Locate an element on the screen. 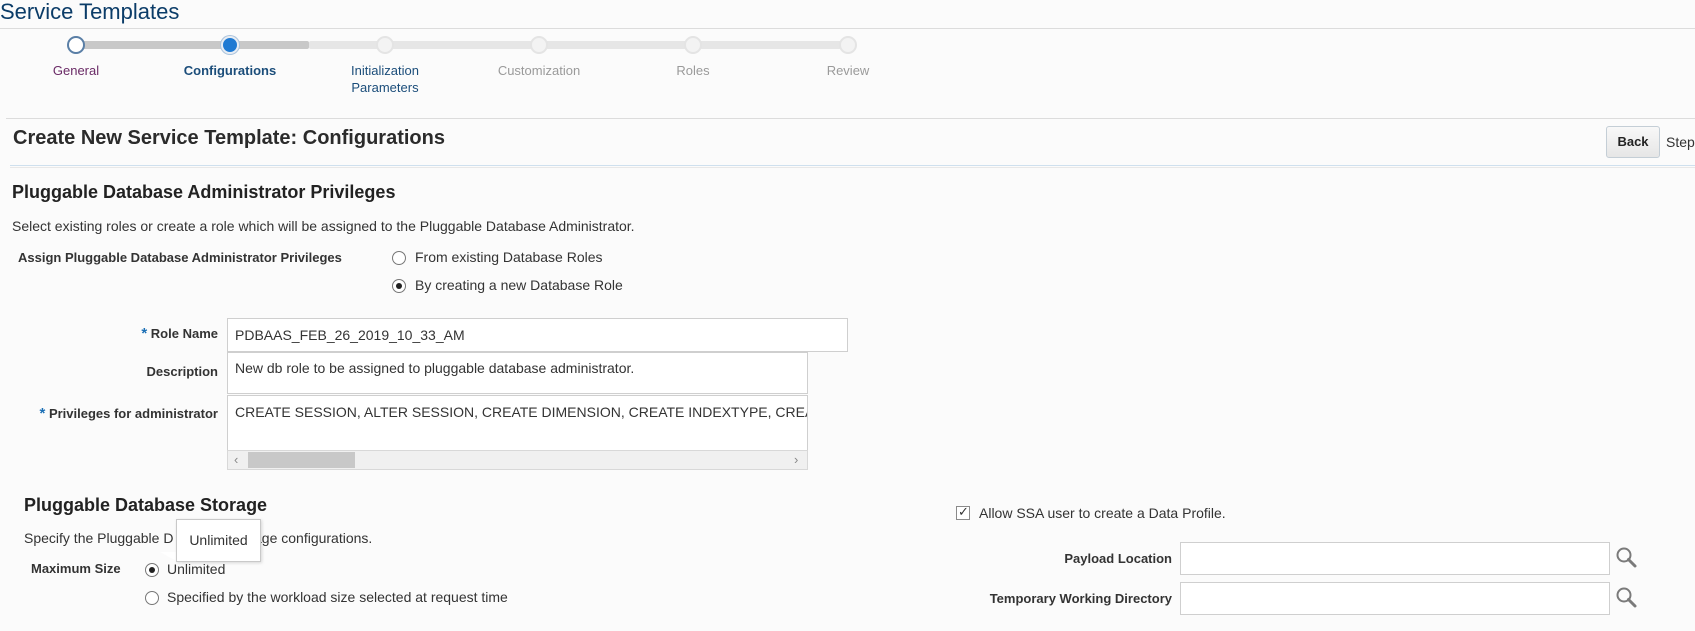  storage-description-end: age configurations. is located at coordinates (313, 538).